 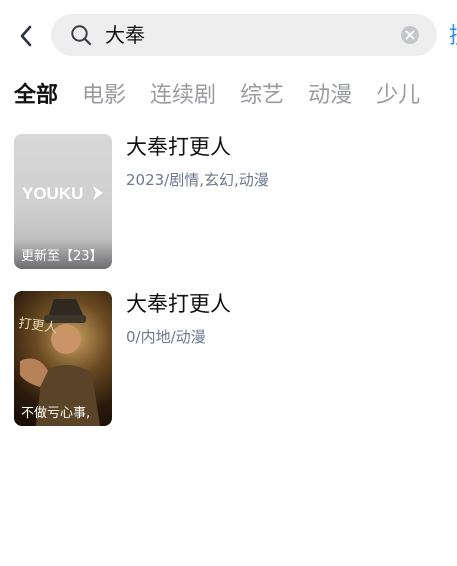 What do you see at coordinates (166, 337) in the screenshot?
I see `result-meta: 0/内地/动漫` at bounding box center [166, 337].